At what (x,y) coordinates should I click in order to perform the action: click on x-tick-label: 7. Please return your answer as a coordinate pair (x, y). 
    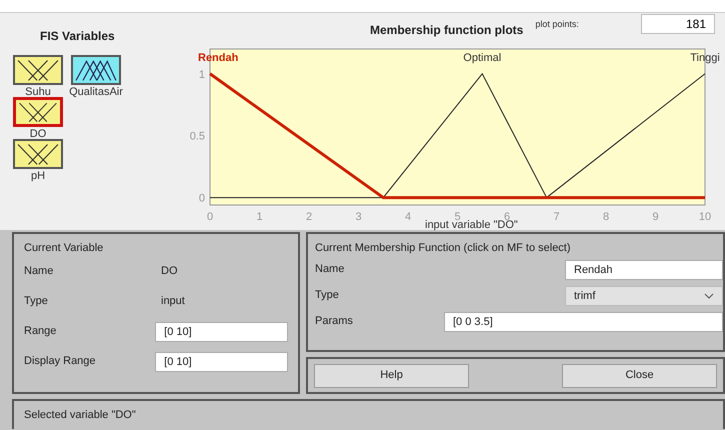
    Looking at the image, I should click on (556, 216).